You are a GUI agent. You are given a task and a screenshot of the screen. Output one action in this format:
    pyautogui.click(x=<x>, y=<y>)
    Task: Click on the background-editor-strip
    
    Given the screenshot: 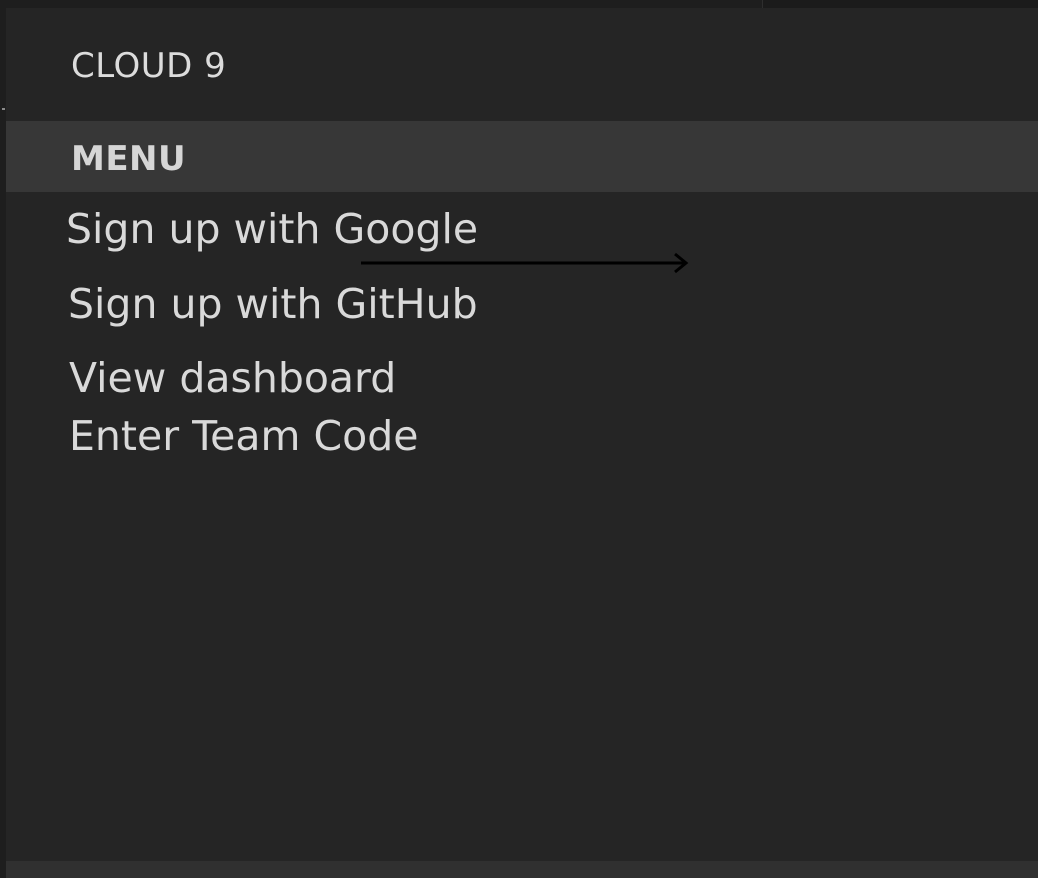 What is the action you would take?
    pyautogui.click(x=900, y=4)
    